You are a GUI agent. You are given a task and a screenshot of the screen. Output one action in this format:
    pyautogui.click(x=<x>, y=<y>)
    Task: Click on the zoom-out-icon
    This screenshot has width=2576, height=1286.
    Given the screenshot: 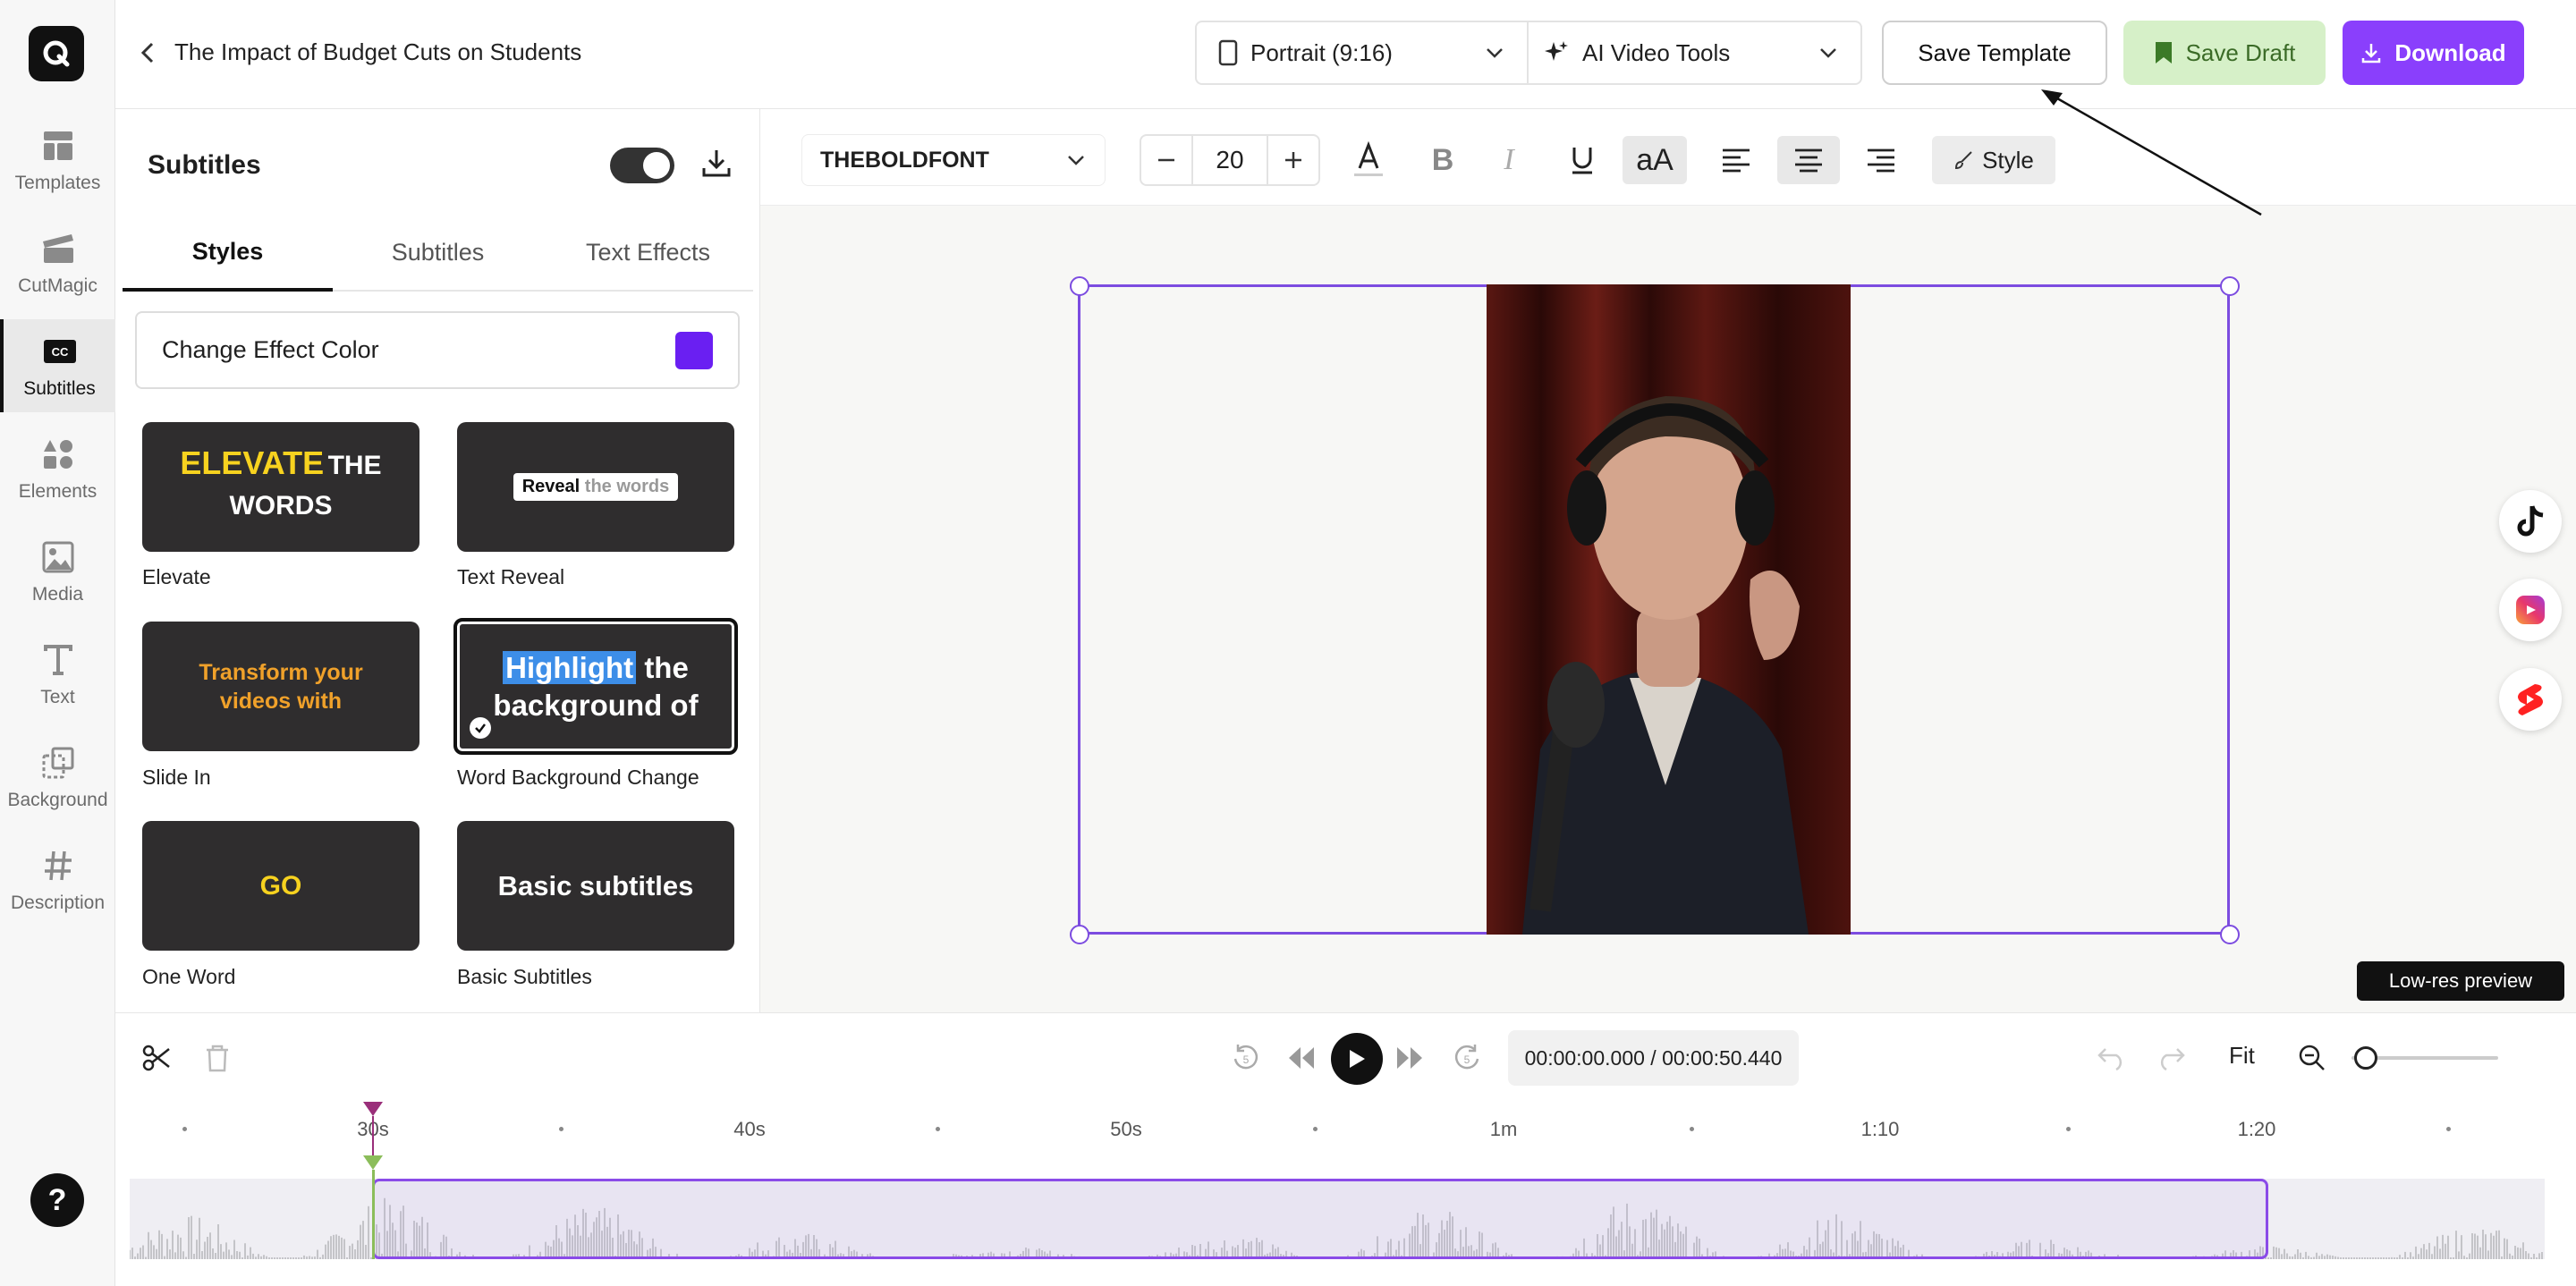 What is the action you would take?
    pyautogui.click(x=2312, y=1058)
    